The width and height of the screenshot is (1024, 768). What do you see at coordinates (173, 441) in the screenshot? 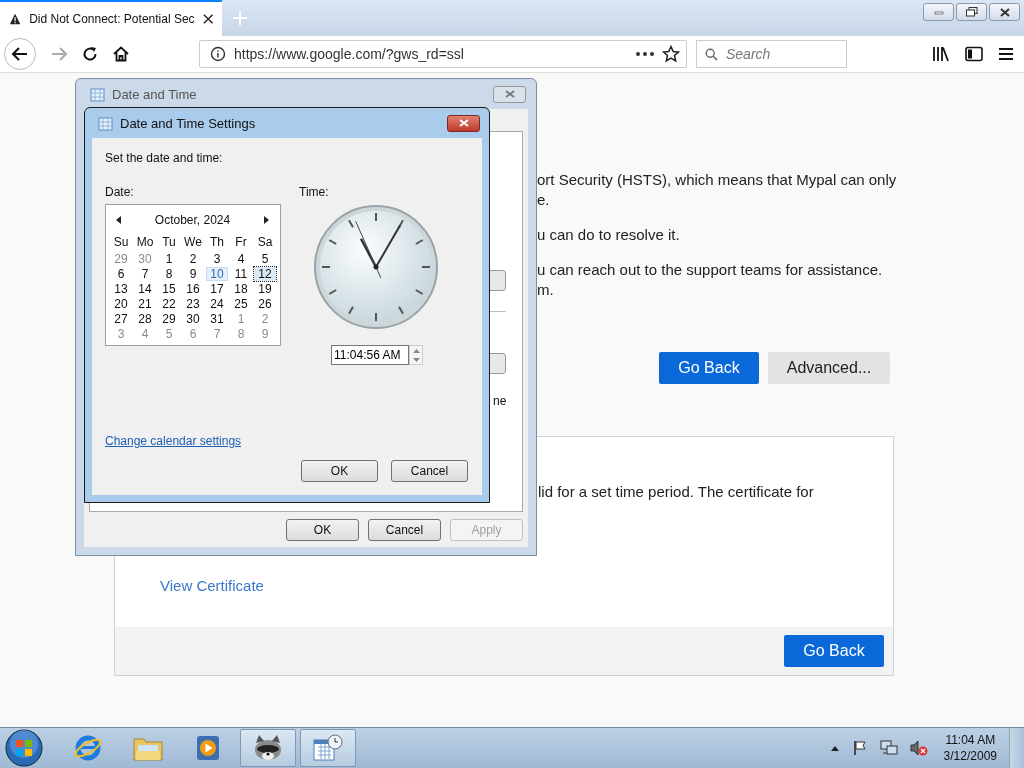
I see `change-calendar-settings-link: Change calendar settings` at bounding box center [173, 441].